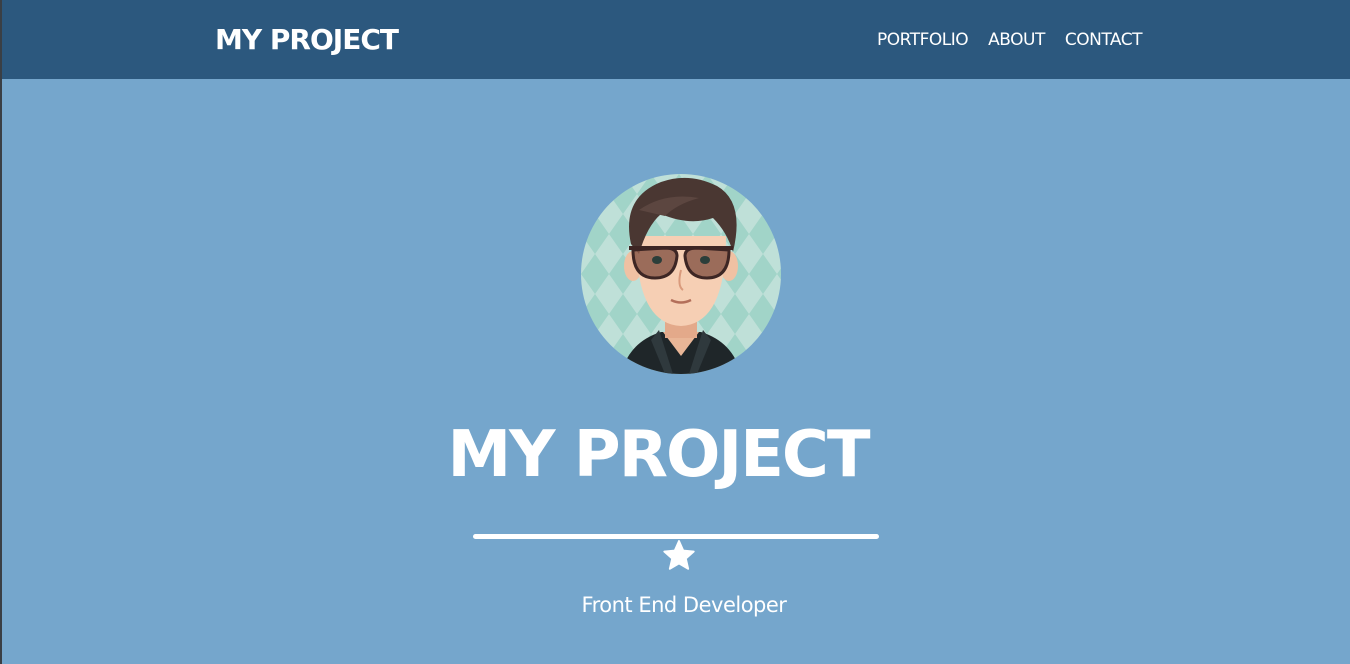 This screenshot has width=1350, height=664. What do you see at coordinates (1104, 40) in the screenshot?
I see `nav-link-contact: CONTACT` at bounding box center [1104, 40].